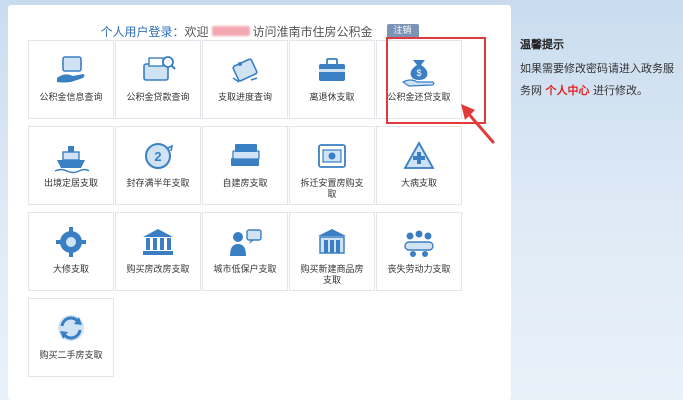  Describe the element at coordinates (71, 70) in the screenshot. I see `hand-box-icon` at that location.